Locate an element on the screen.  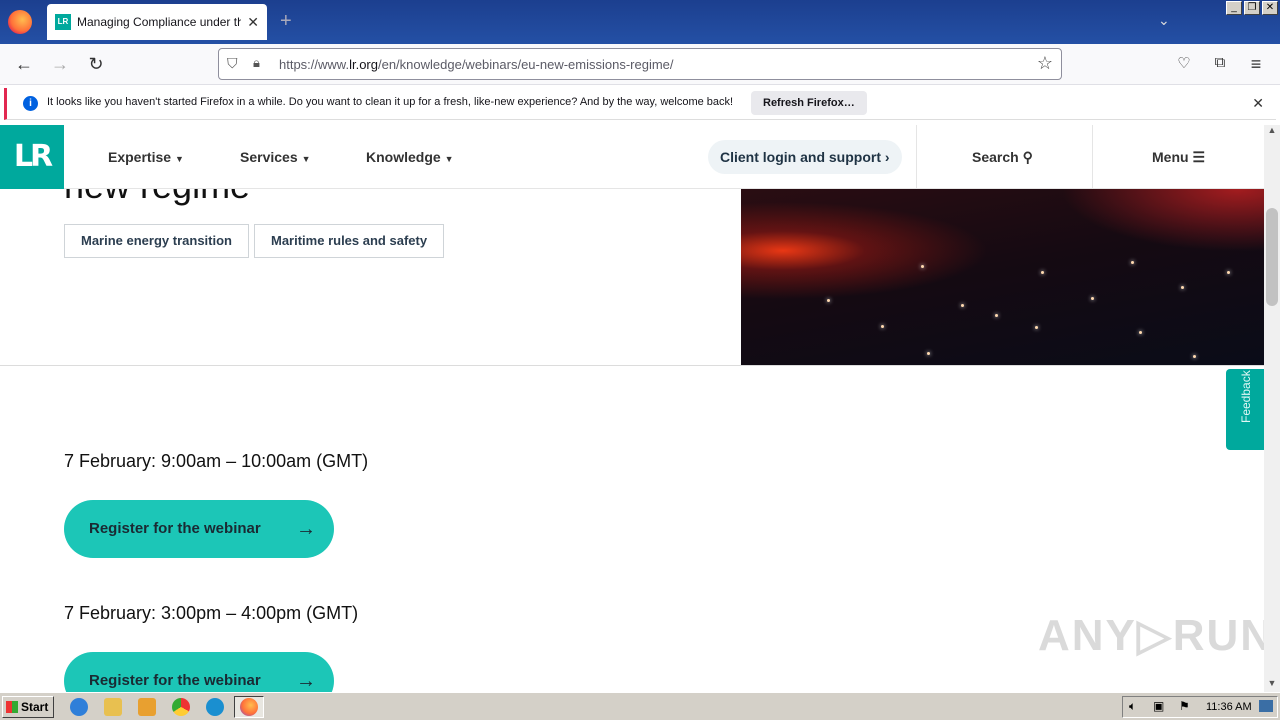
taskbar-firefox-active is located at coordinates (249, 707).